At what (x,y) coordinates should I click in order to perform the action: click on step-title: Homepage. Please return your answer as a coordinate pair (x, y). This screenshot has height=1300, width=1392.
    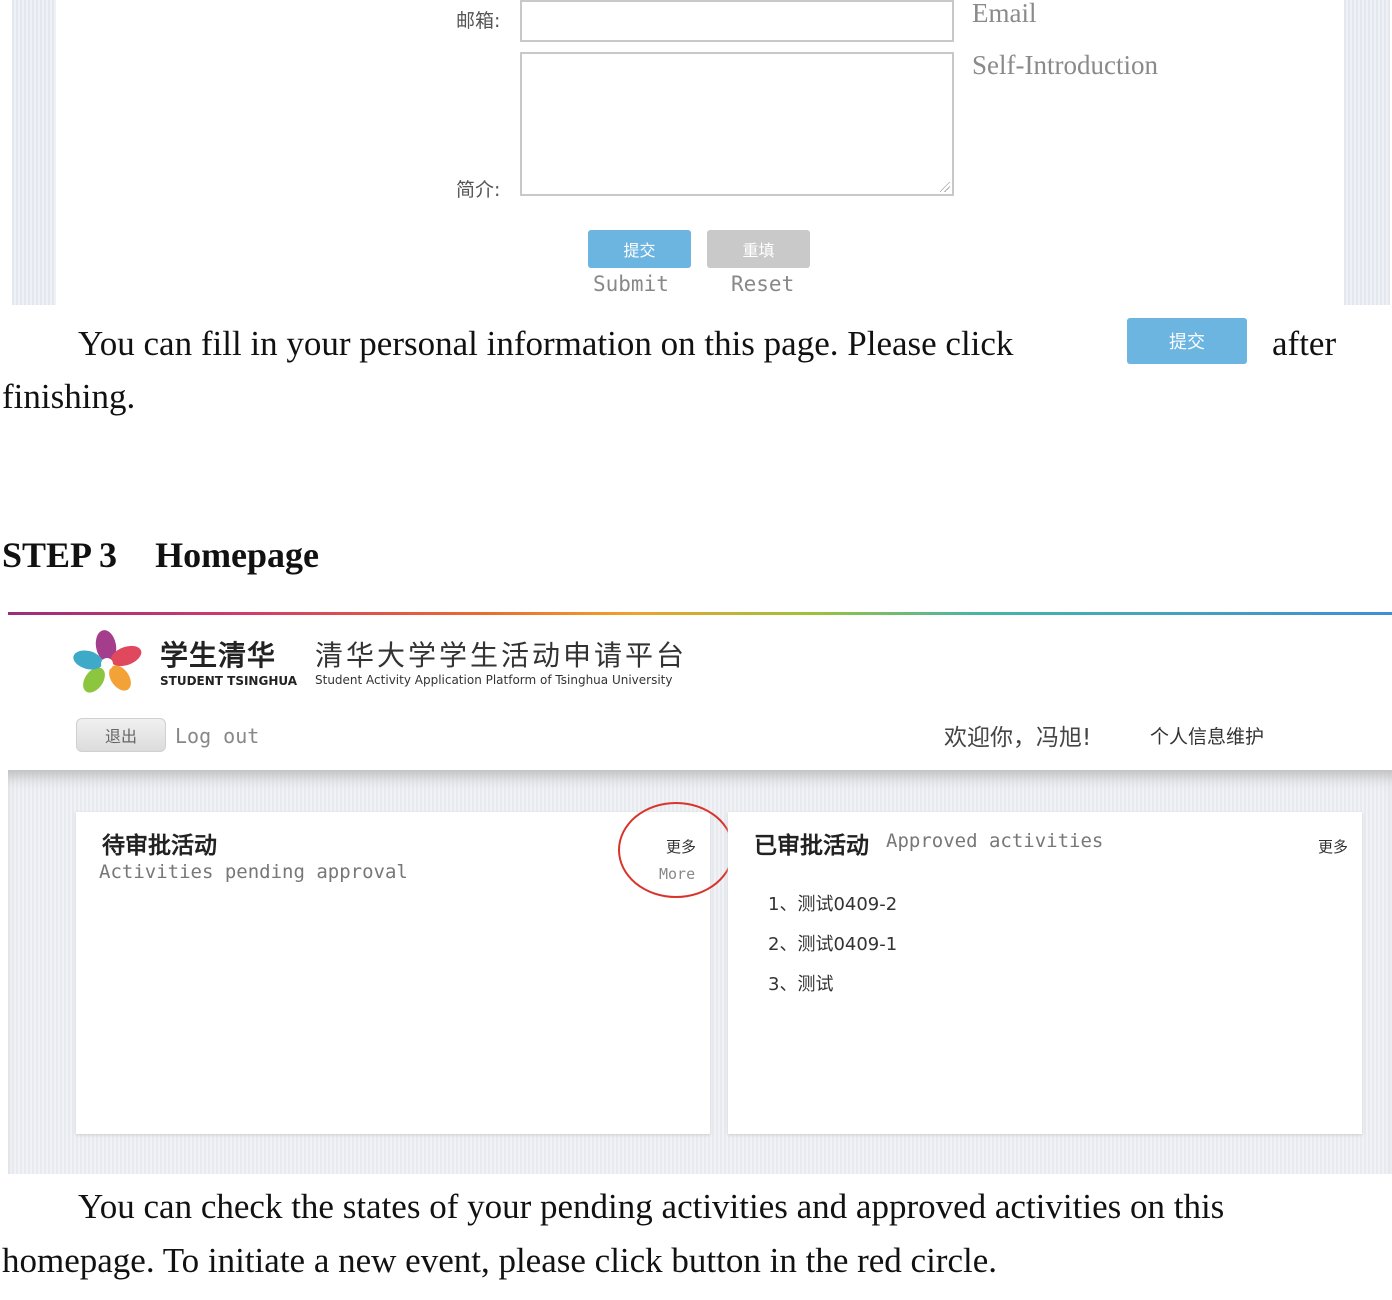
    Looking at the image, I should click on (237, 555).